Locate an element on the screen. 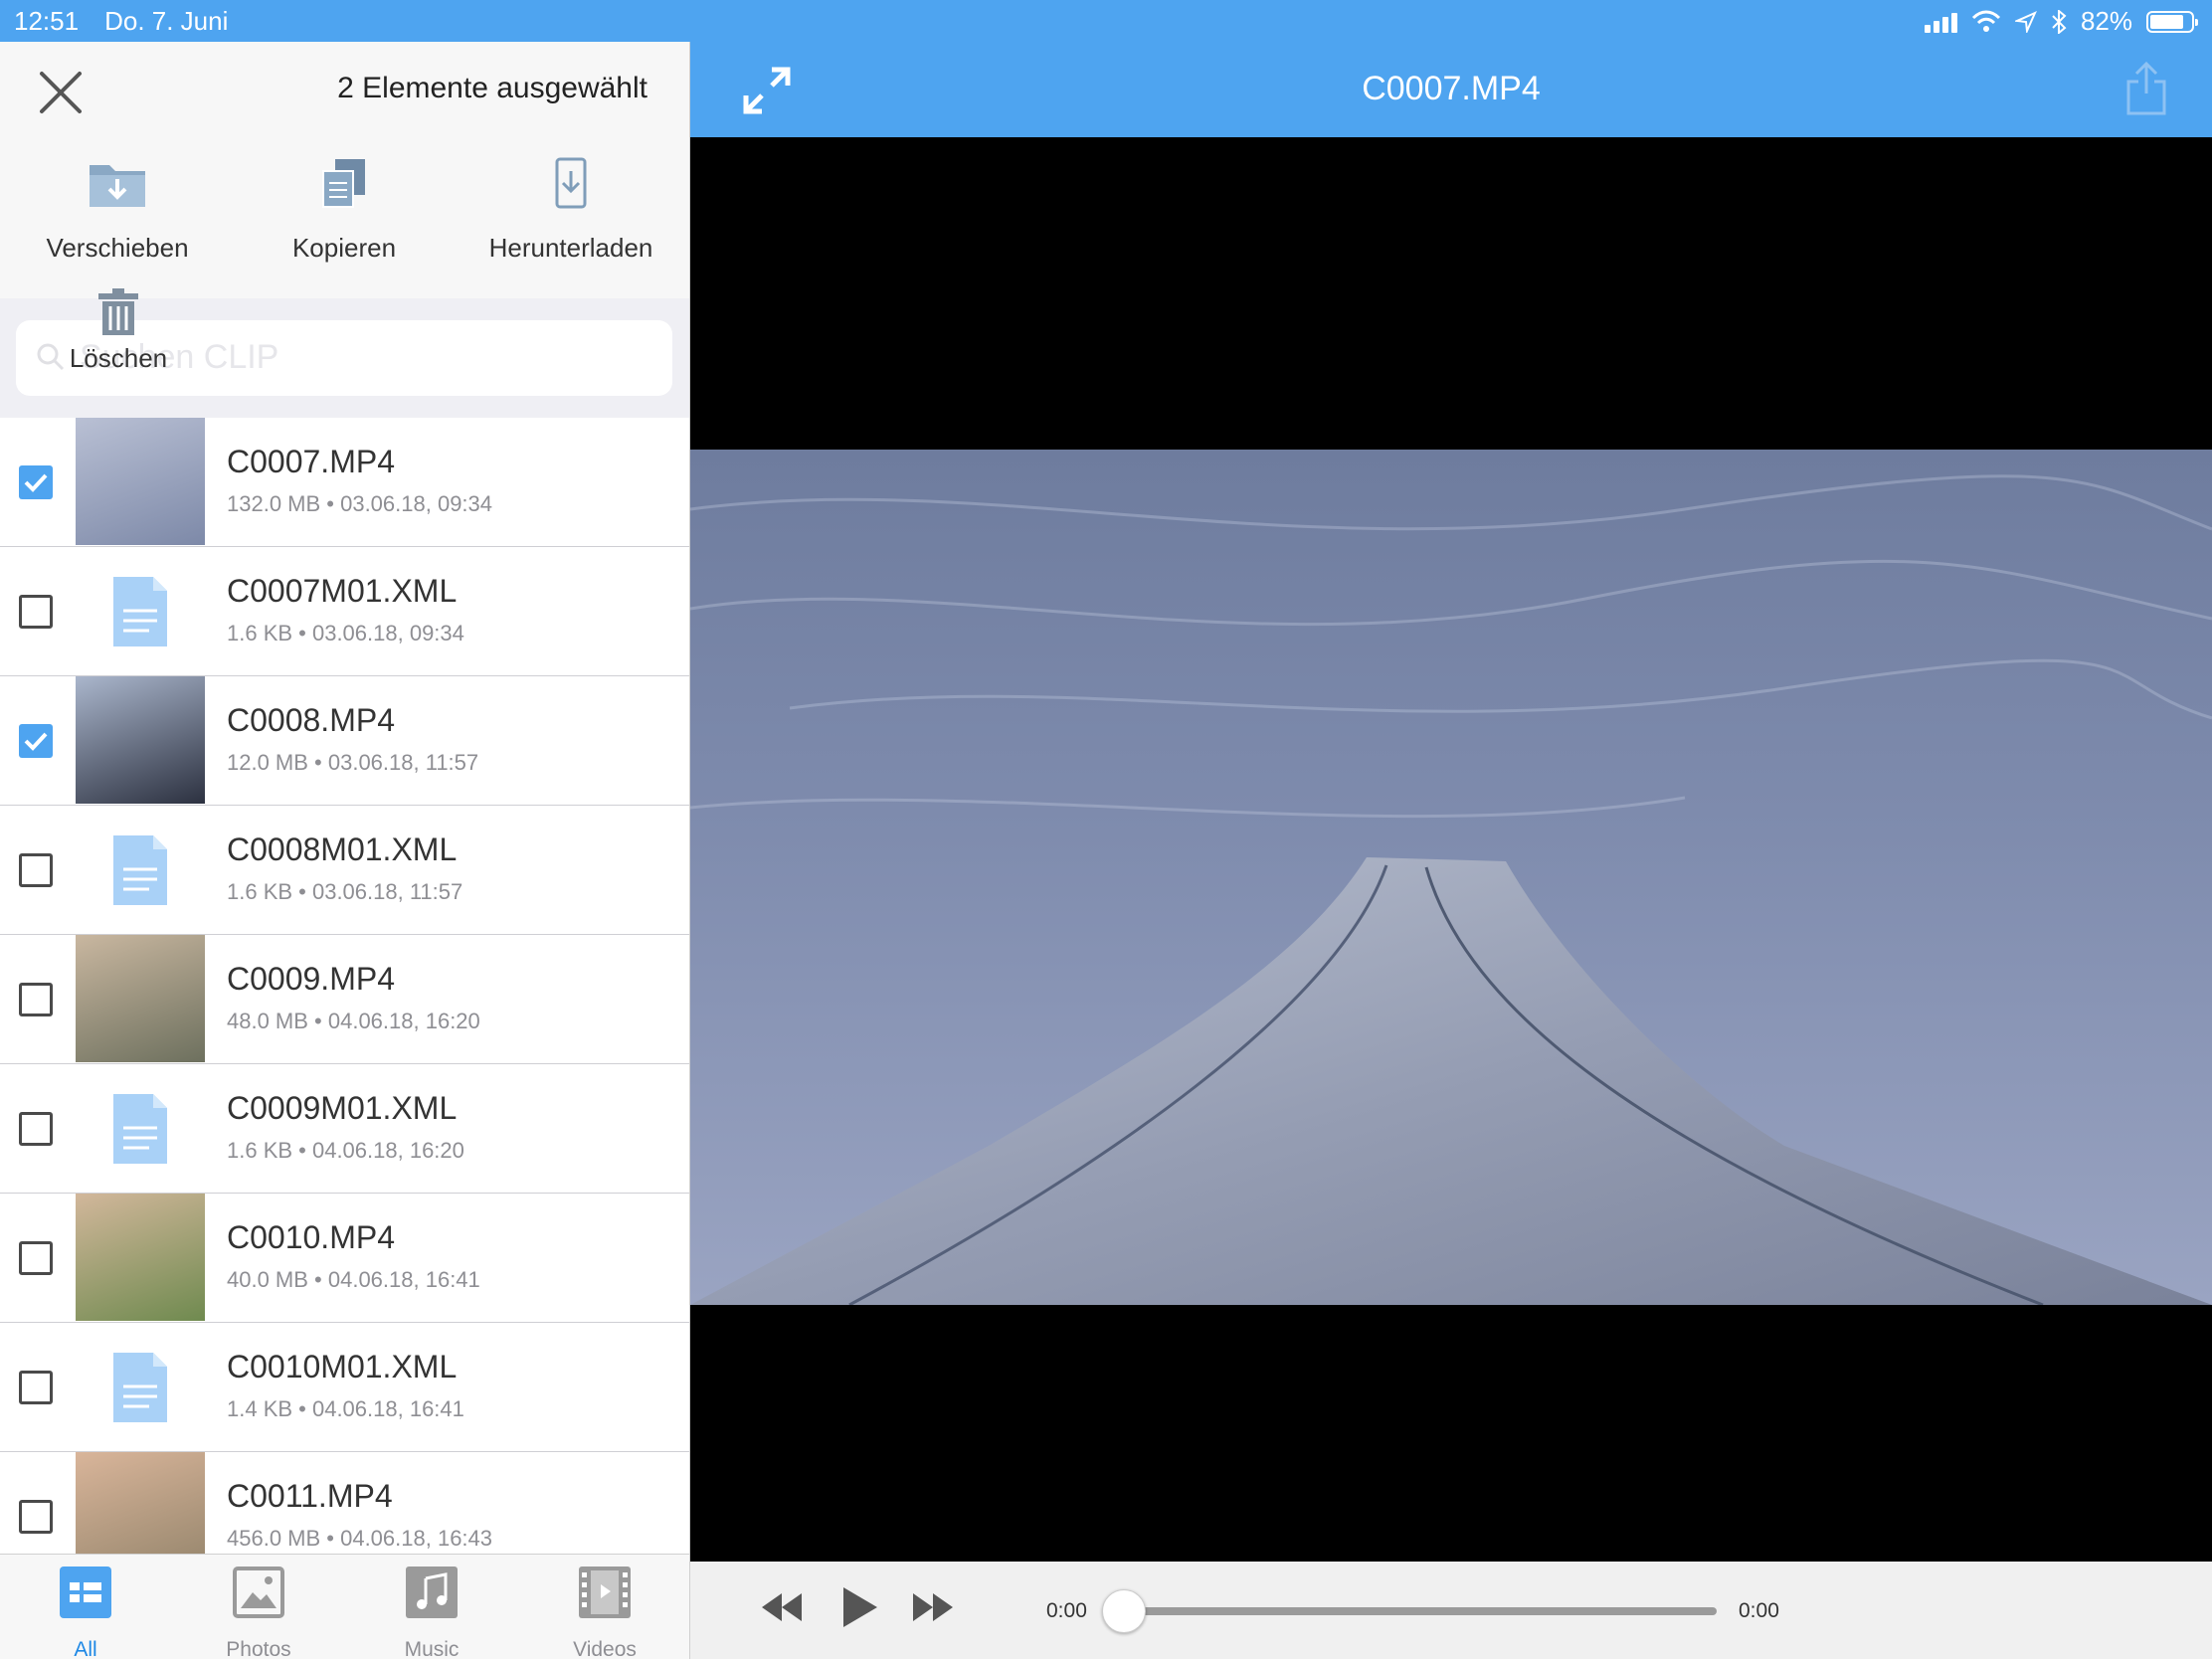  total-time: 0:00 is located at coordinates (1759, 1610).